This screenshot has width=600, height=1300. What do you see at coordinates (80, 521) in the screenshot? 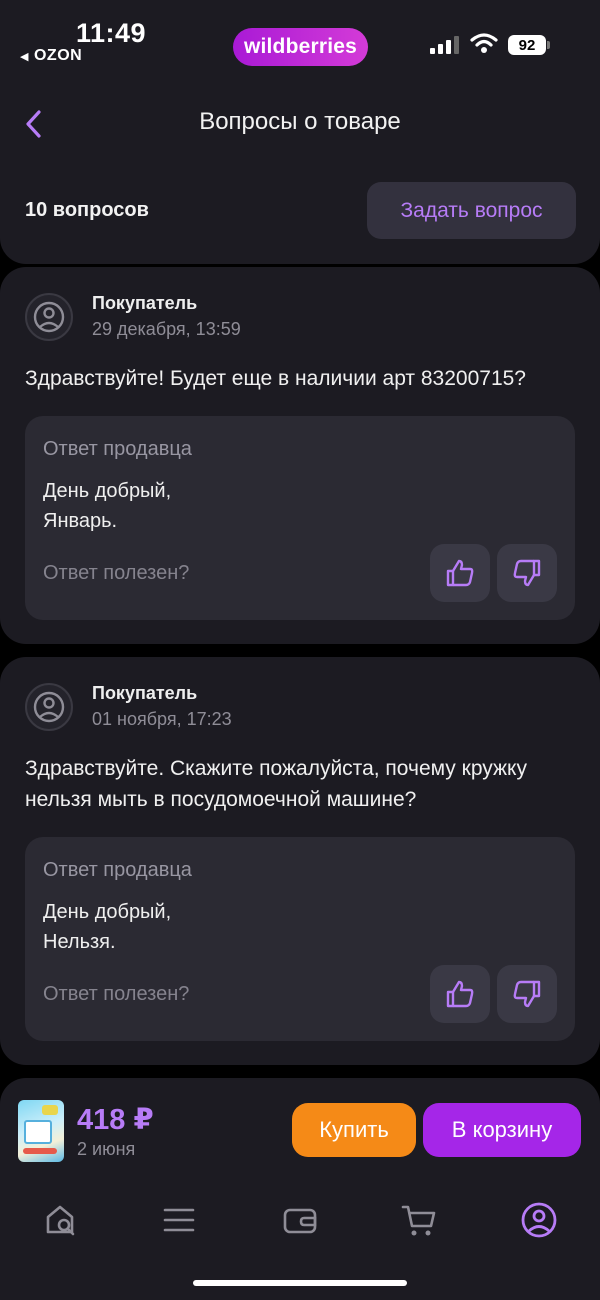
I see `answer-line: Январь.` at bounding box center [80, 521].